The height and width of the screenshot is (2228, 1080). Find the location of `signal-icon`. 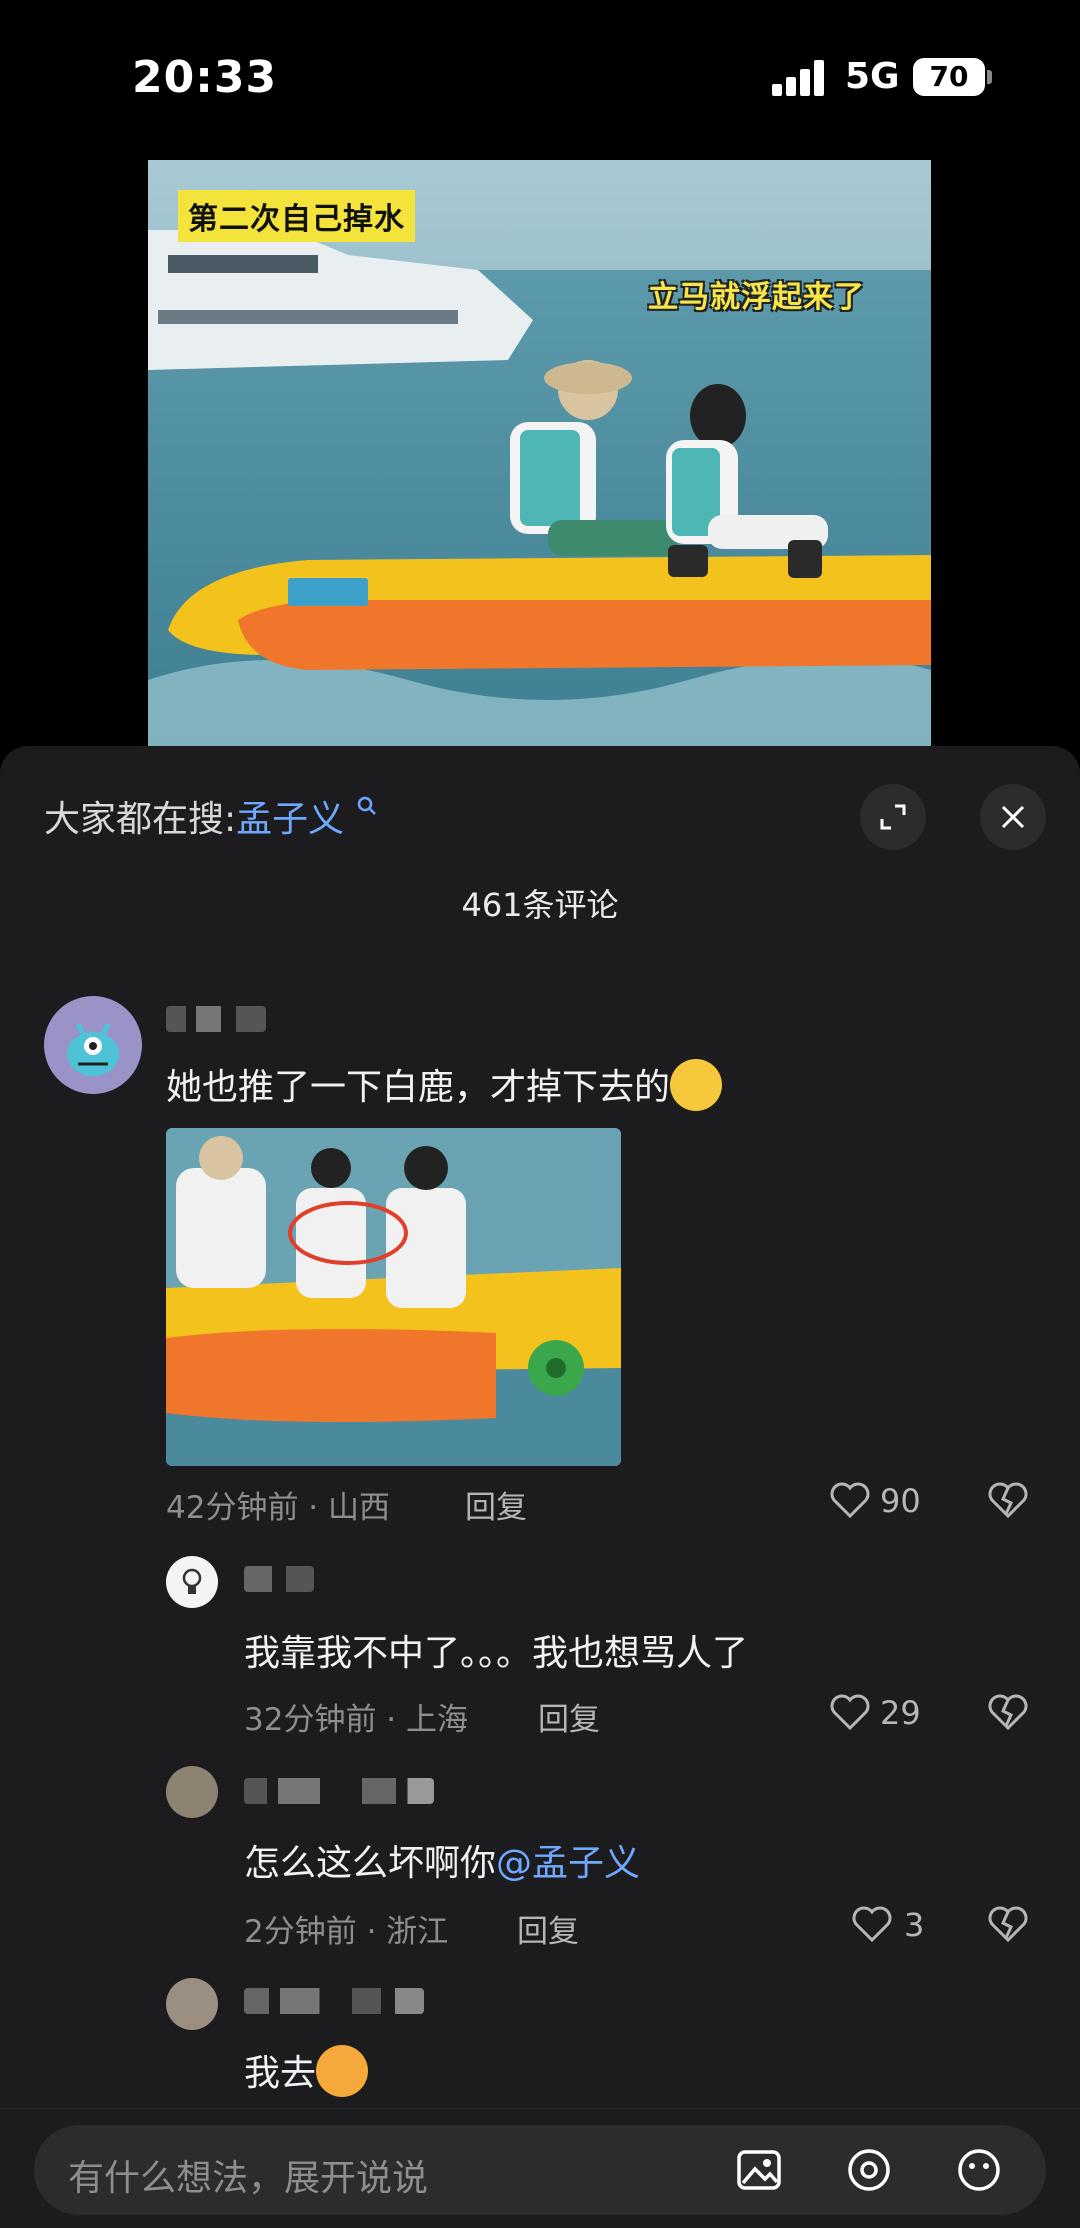

signal-icon is located at coordinates (800, 78).